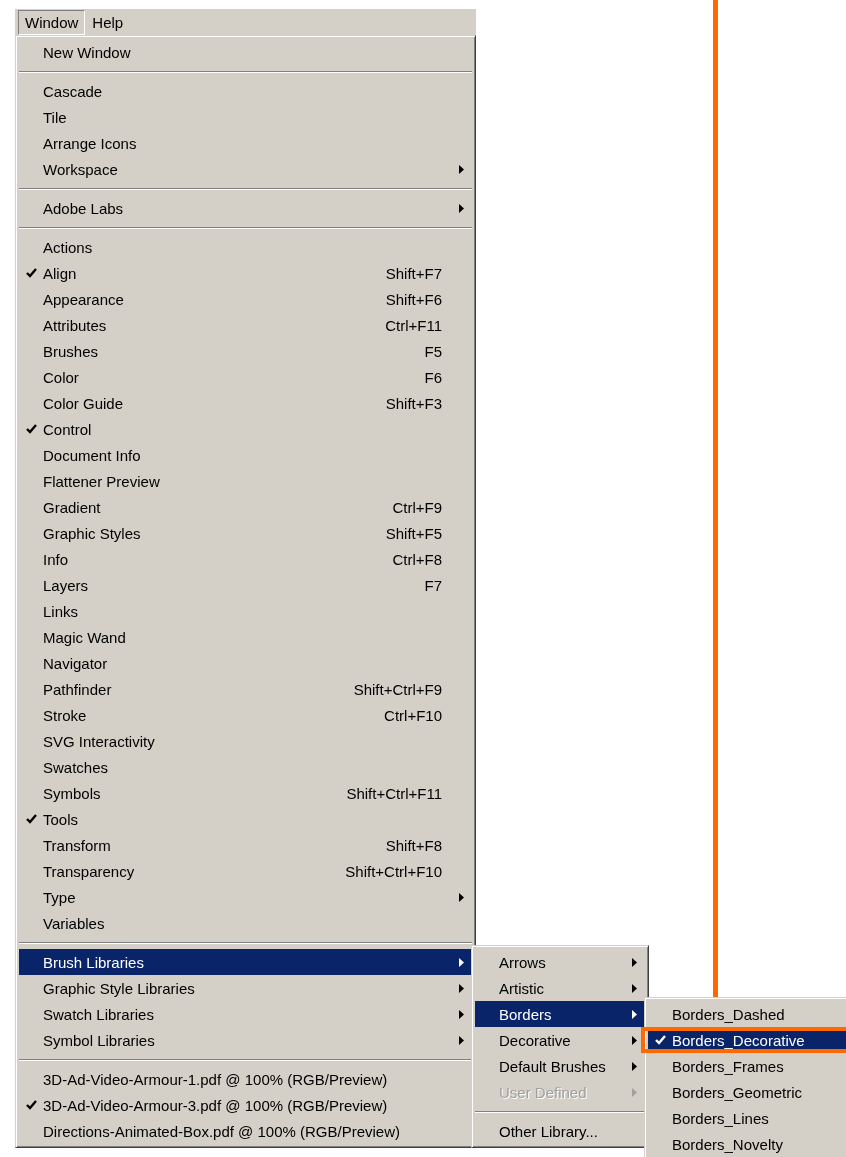 The height and width of the screenshot is (1157, 846). I want to click on menu-item: Artistic, so click(560, 988).